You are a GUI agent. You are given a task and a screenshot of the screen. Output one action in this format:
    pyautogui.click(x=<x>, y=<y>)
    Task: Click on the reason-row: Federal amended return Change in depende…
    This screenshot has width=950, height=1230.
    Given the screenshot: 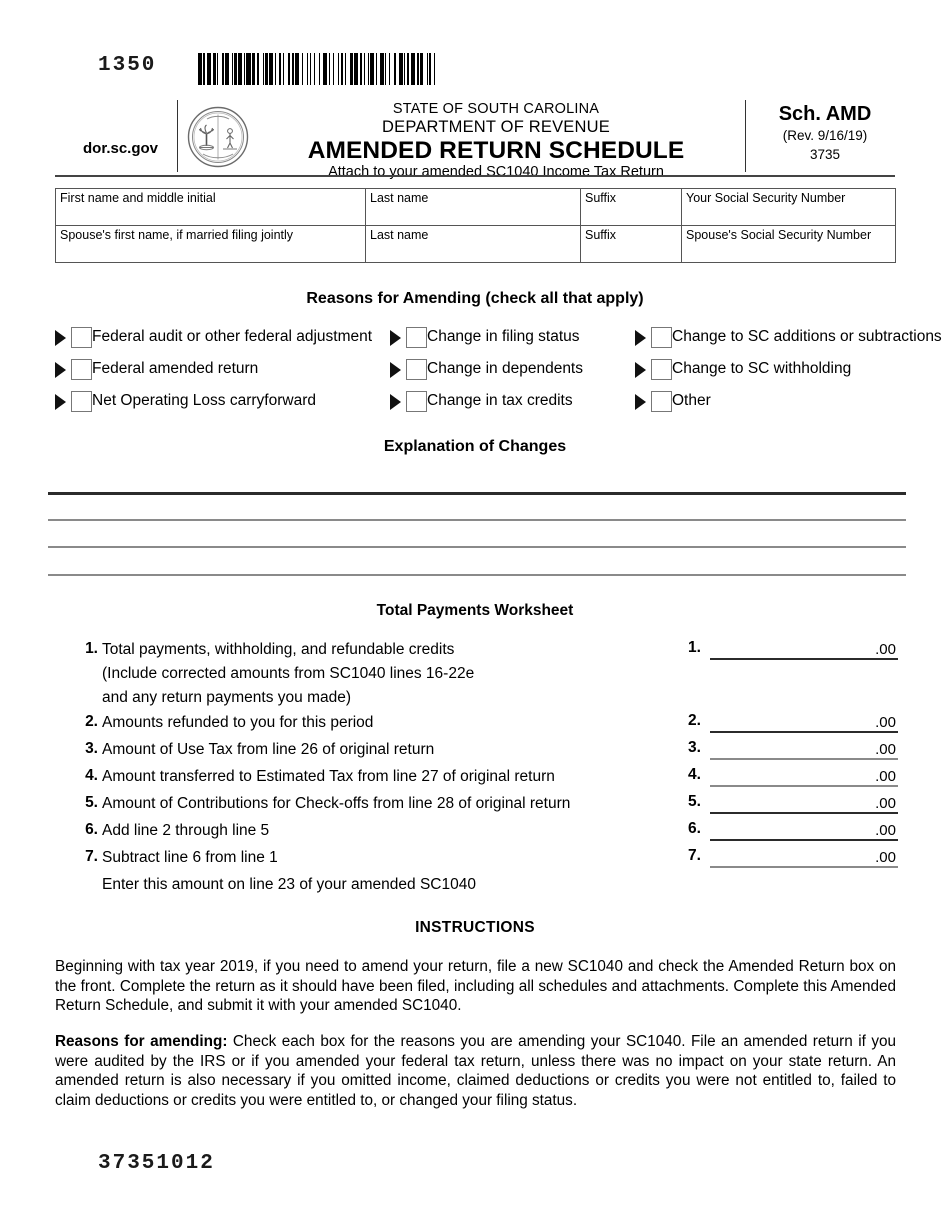 What is the action you would take?
    pyautogui.click(x=487, y=374)
    